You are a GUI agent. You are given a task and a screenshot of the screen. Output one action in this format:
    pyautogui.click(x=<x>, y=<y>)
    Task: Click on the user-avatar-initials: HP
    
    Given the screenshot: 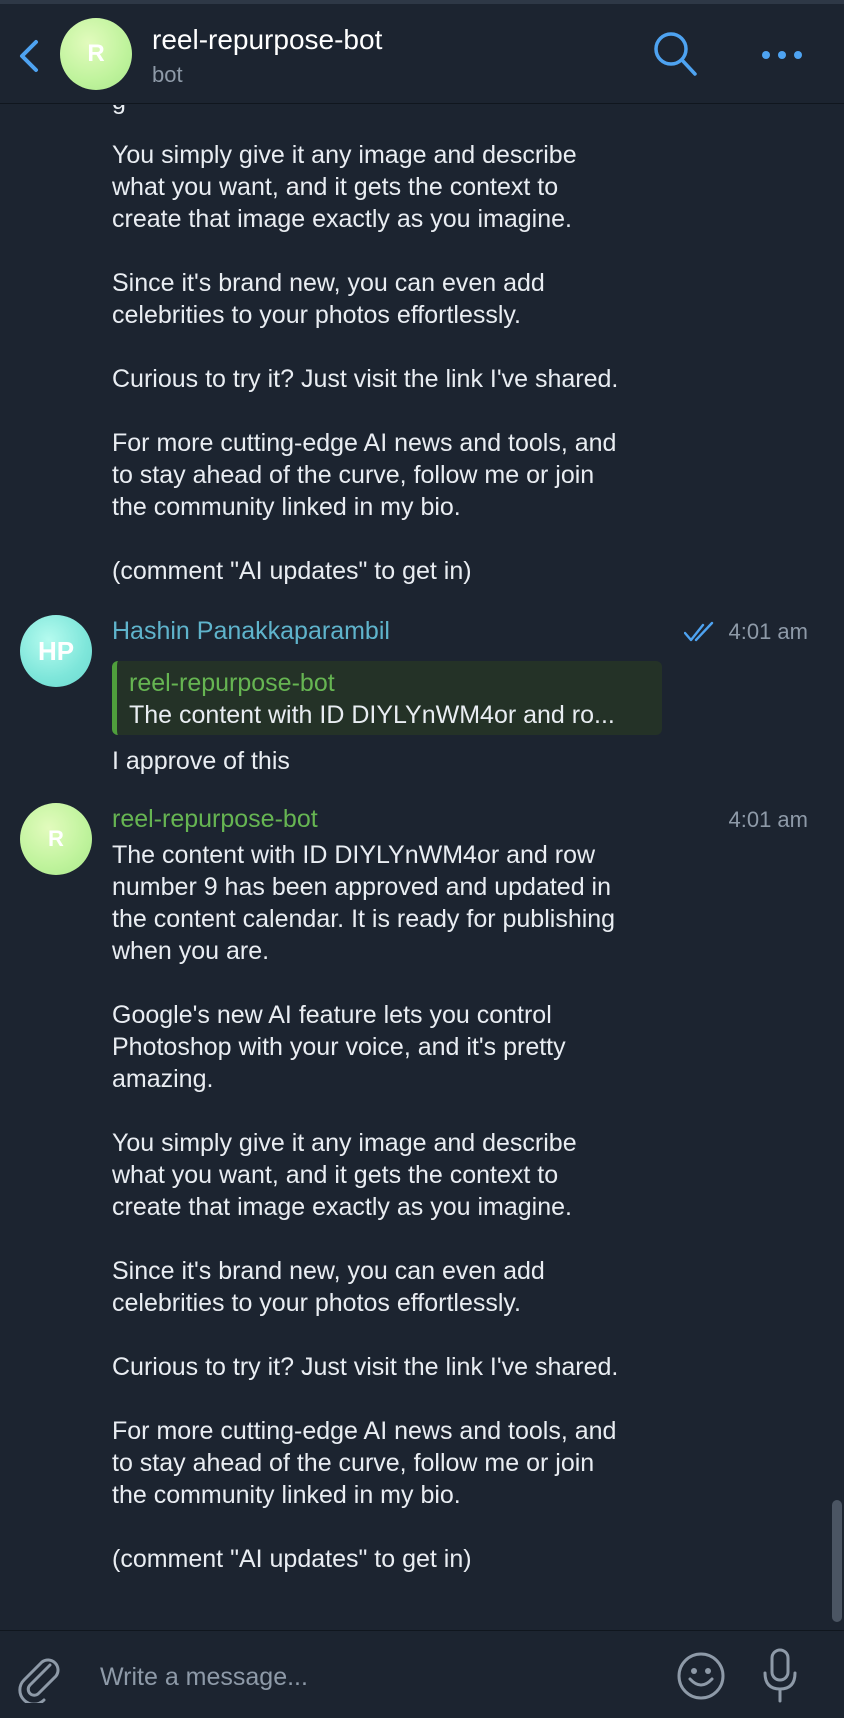 What is the action you would take?
    pyautogui.click(x=56, y=650)
    